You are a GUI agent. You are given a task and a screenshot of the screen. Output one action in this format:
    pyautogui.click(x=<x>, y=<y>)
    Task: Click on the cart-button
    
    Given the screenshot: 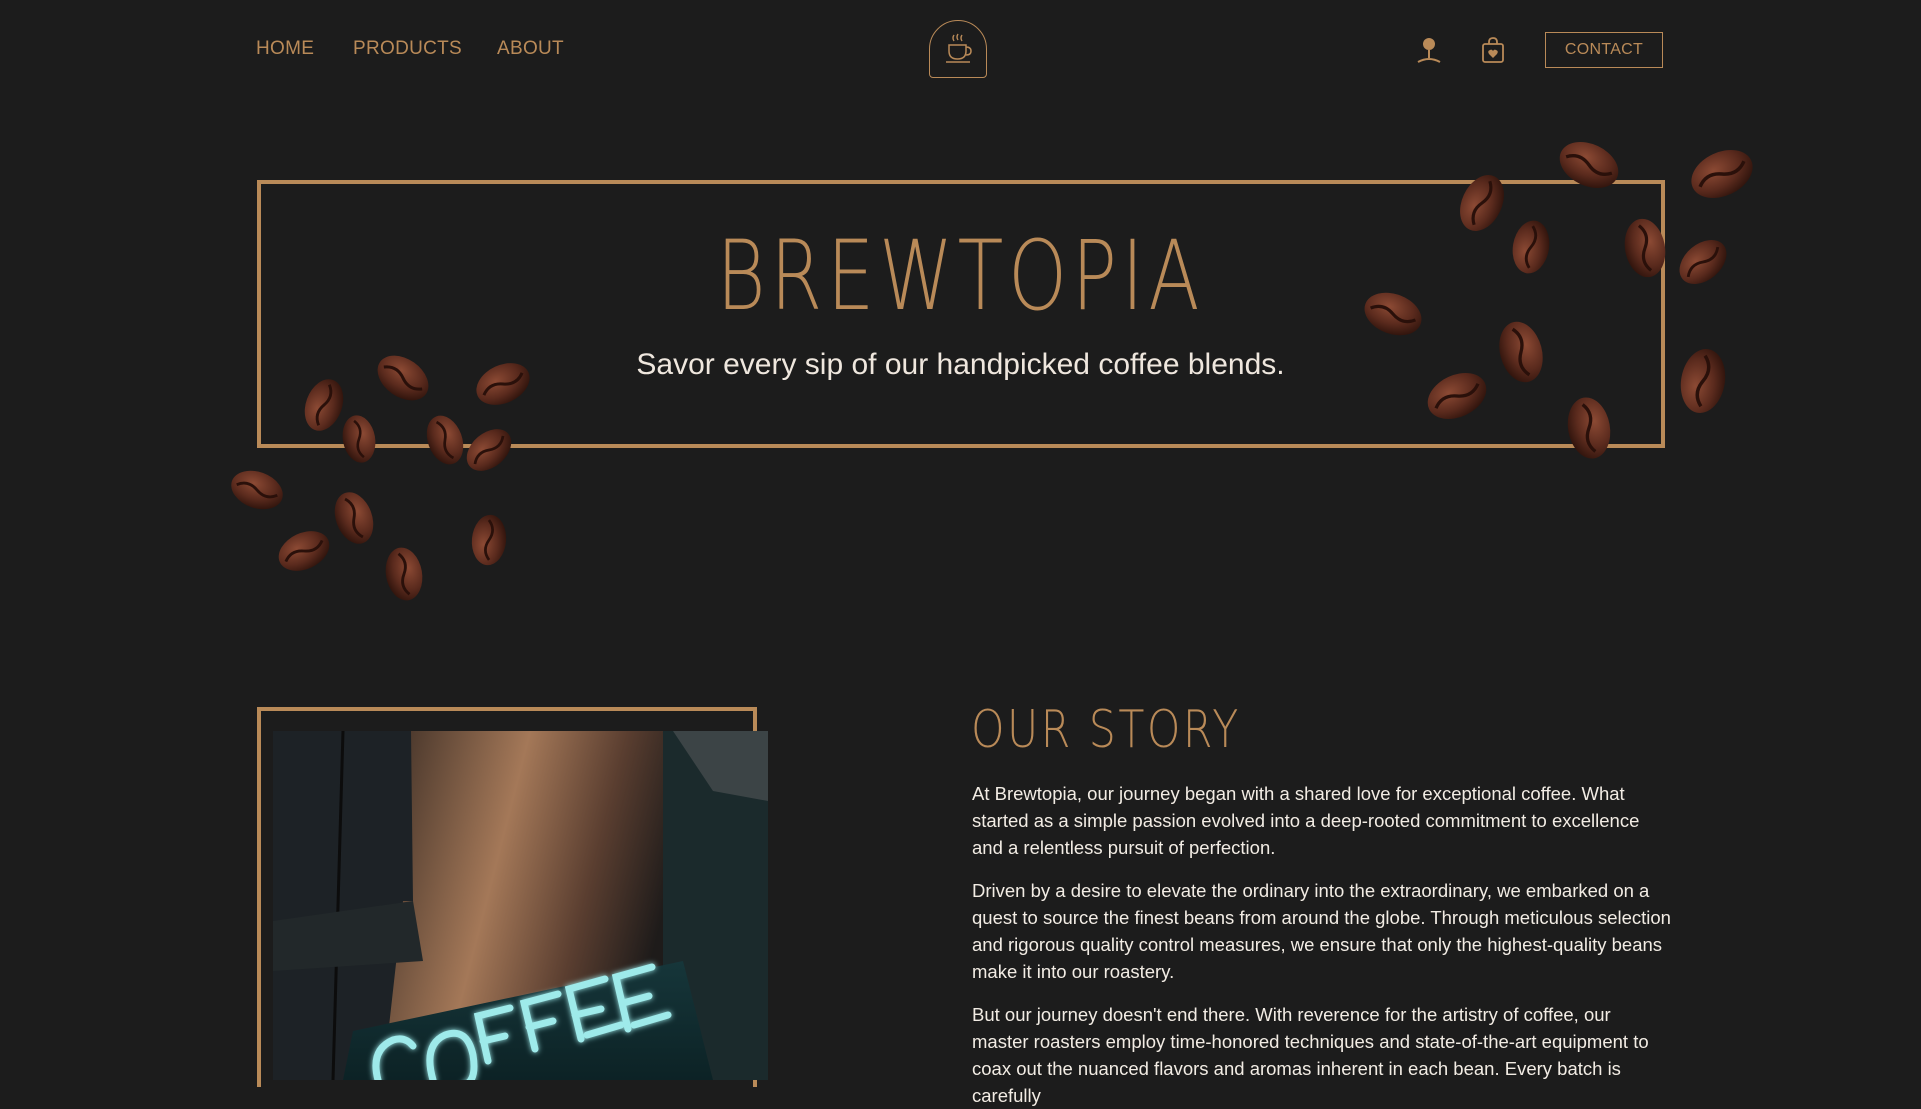 What is the action you would take?
    pyautogui.click(x=1493, y=50)
    